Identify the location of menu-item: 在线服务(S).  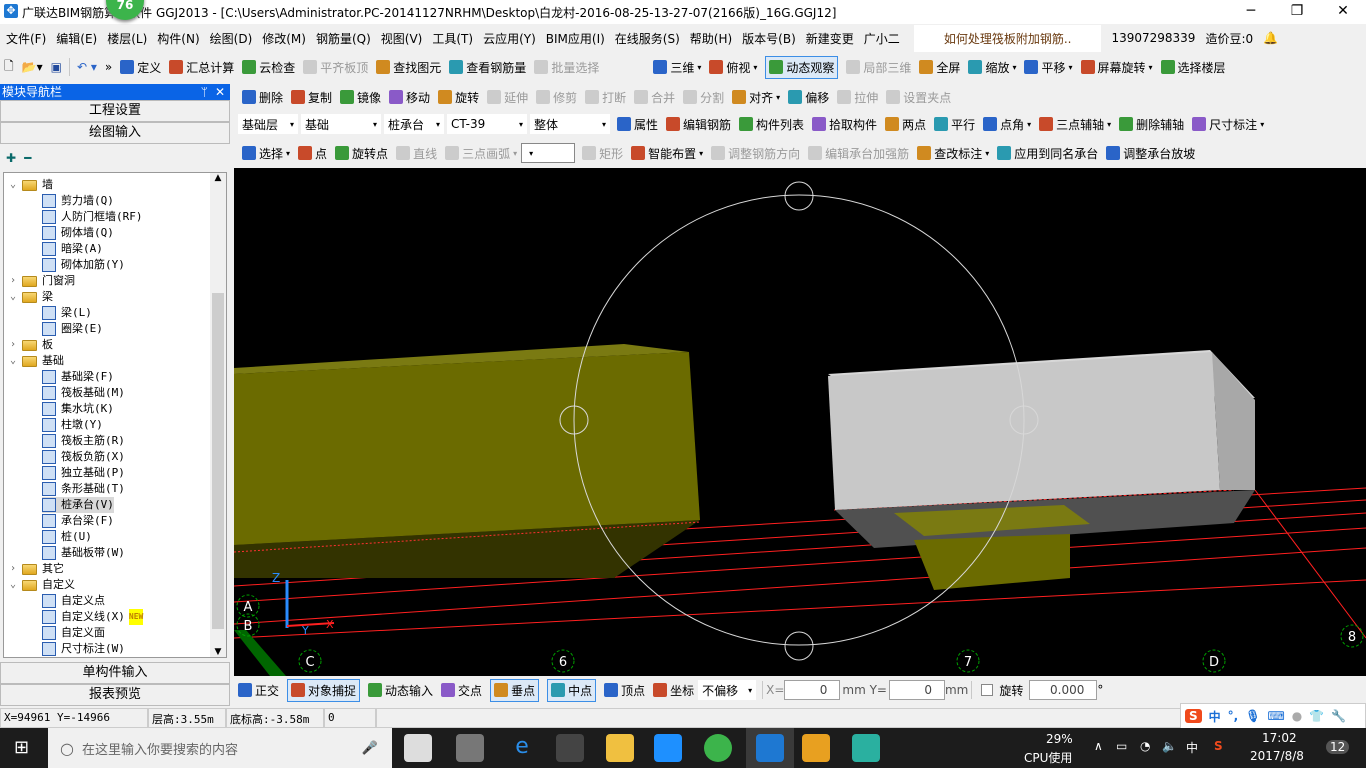
(647, 38).